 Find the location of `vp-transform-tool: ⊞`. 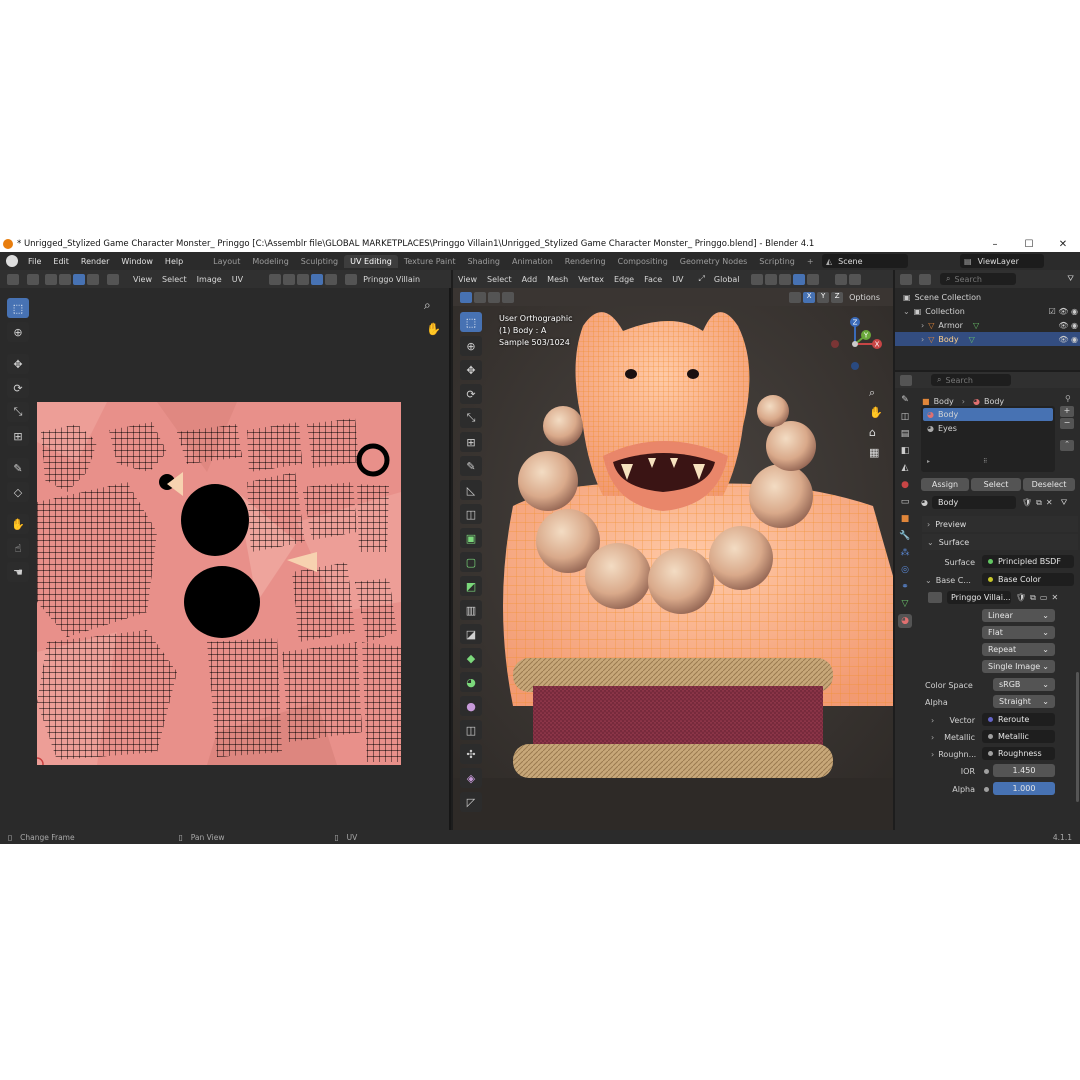

vp-transform-tool: ⊞ is located at coordinates (471, 442).